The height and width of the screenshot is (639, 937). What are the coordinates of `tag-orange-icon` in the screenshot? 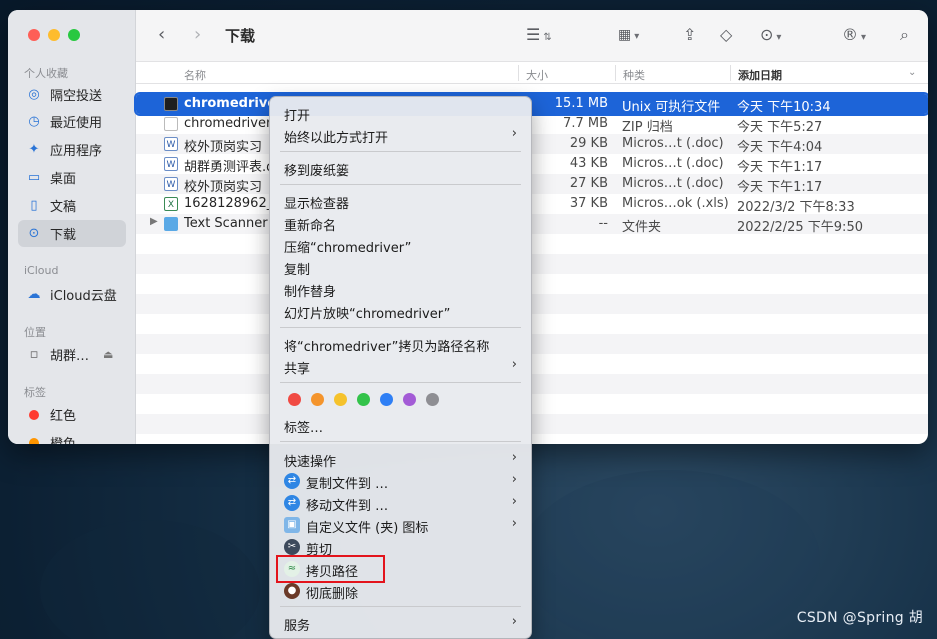 It's located at (317, 399).